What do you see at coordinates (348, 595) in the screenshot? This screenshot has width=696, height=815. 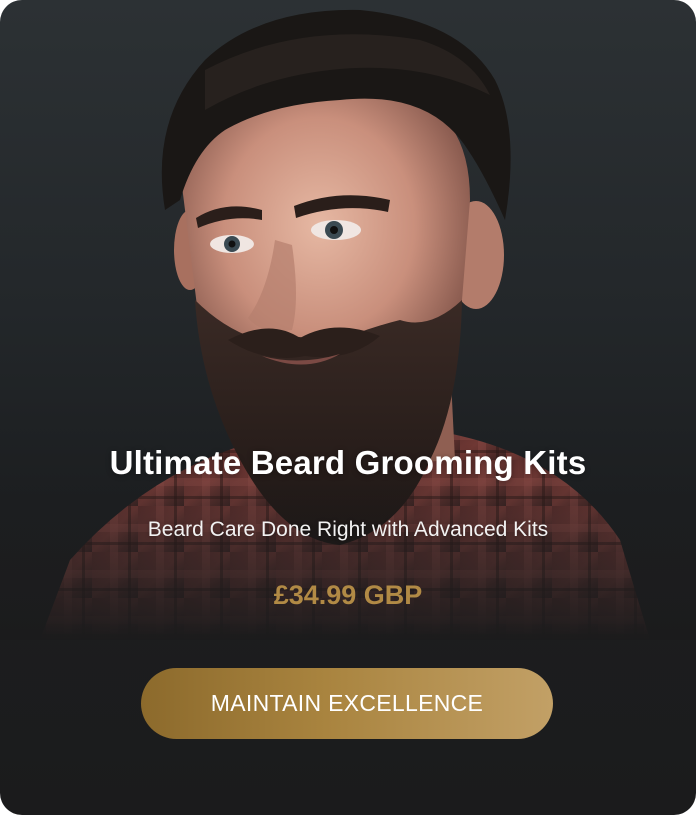 I see `product-price: £34.99 GBP` at bounding box center [348, 595].